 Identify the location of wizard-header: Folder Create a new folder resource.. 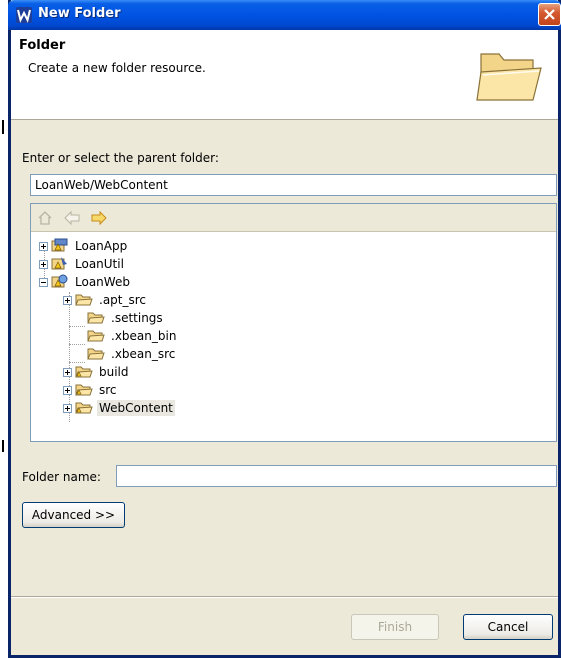
(284, 75).